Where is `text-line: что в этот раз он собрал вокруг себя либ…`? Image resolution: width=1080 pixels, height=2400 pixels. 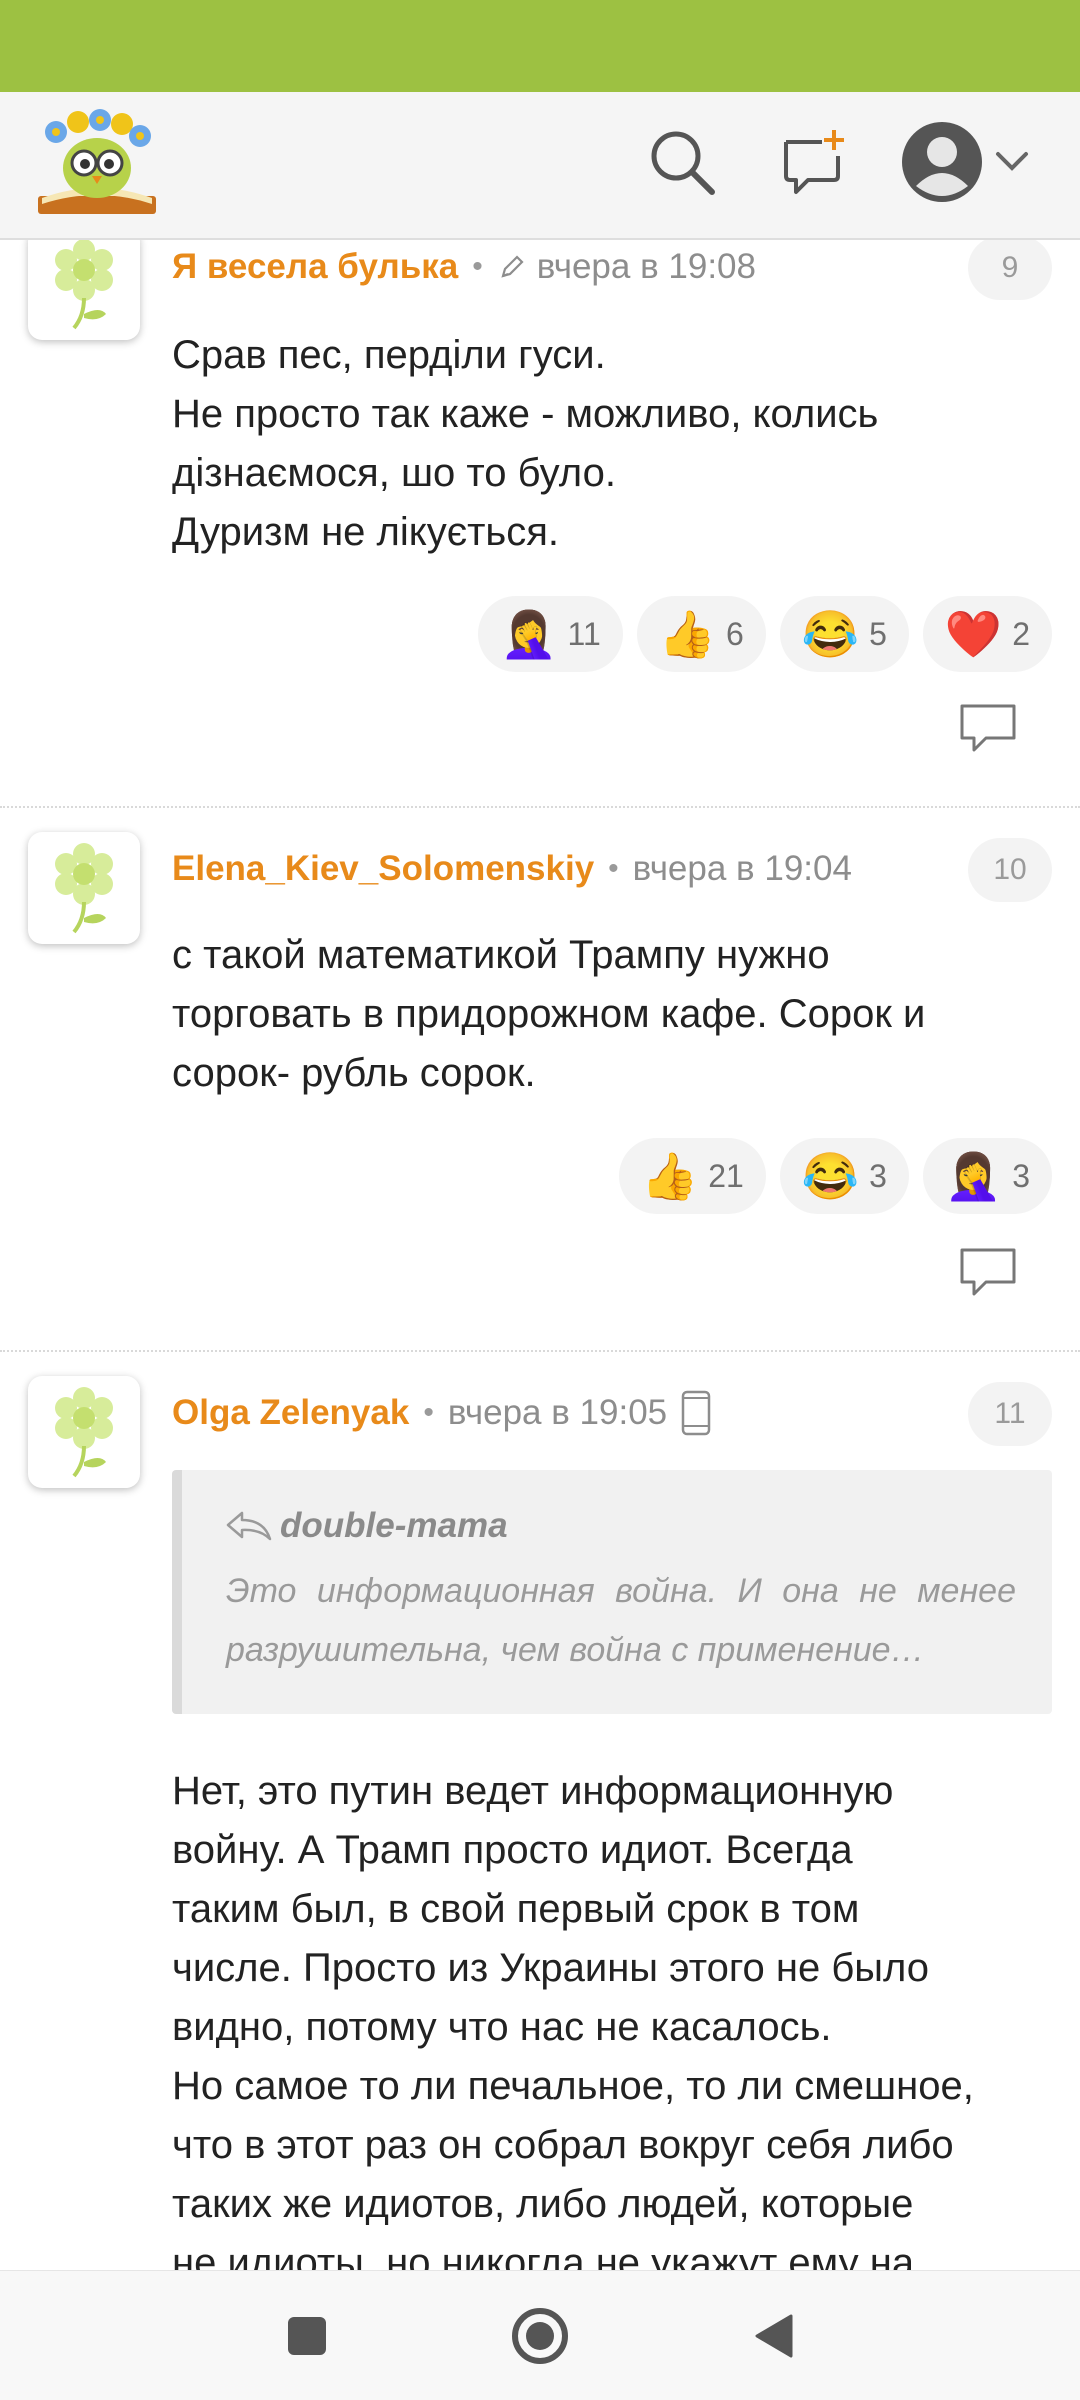
text-line: что в этот раз он собрал вокруг себя либ… is located at coordinates (563, 2145).